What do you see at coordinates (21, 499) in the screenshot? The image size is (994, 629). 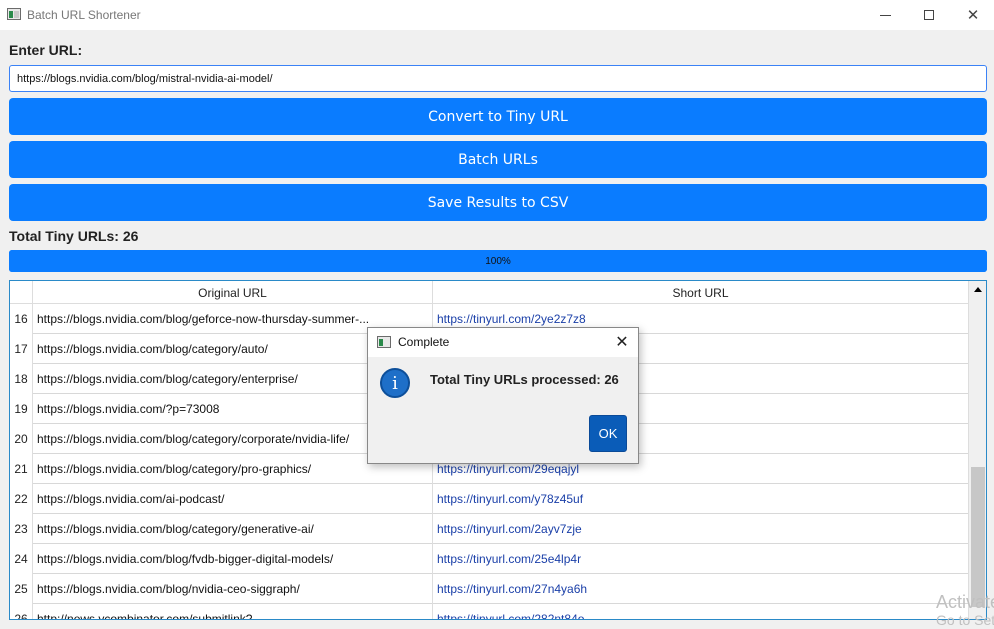 I see `row-number: 22` at bounding box center [21, 499].